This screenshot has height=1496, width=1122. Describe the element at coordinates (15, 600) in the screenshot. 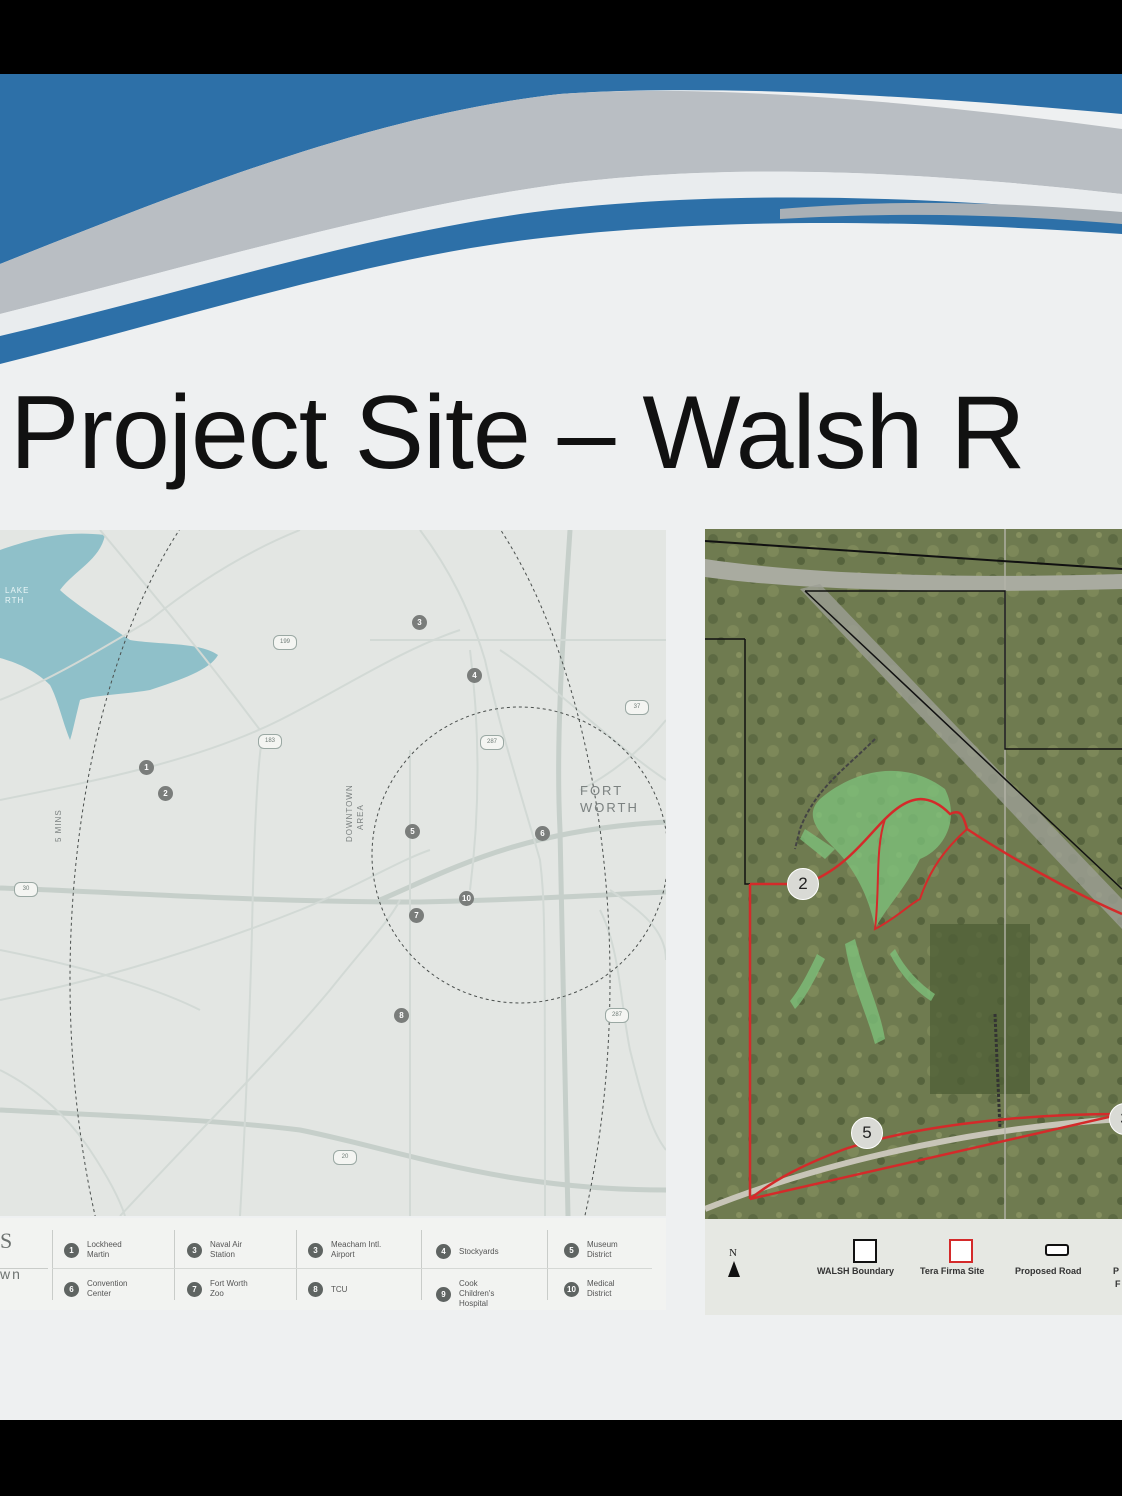

I see `lake-label-line2: RTH` at that location.